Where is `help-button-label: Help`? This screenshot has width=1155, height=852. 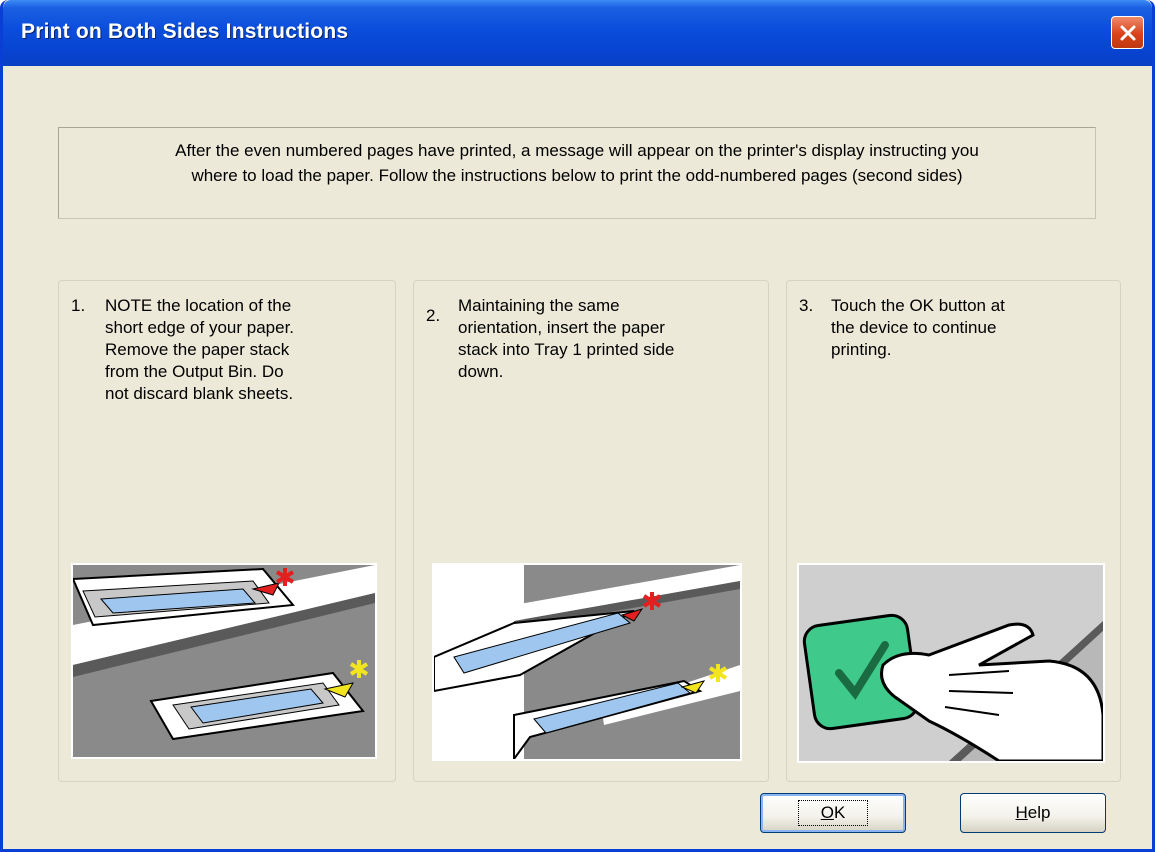 help-button-label: Help is located at coordinates (1033, 813).